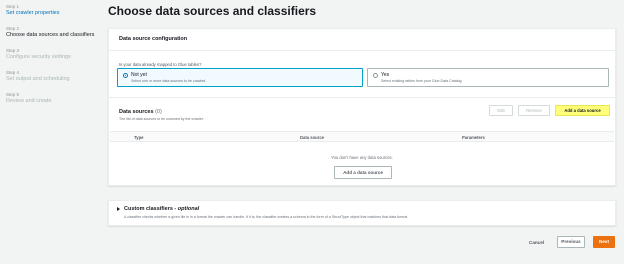 This screenshot has width=624, height=264. I want to click on data-sources-title: Data sources (0), so click(140, 112).